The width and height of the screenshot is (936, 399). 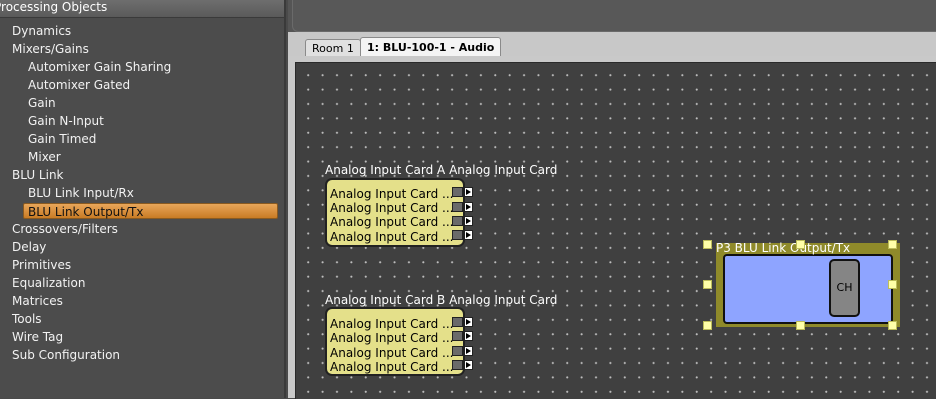 I want to click on tree-item-blu-link-output-tx: BLU Link Output/Tx, so click(x=150, y=211).